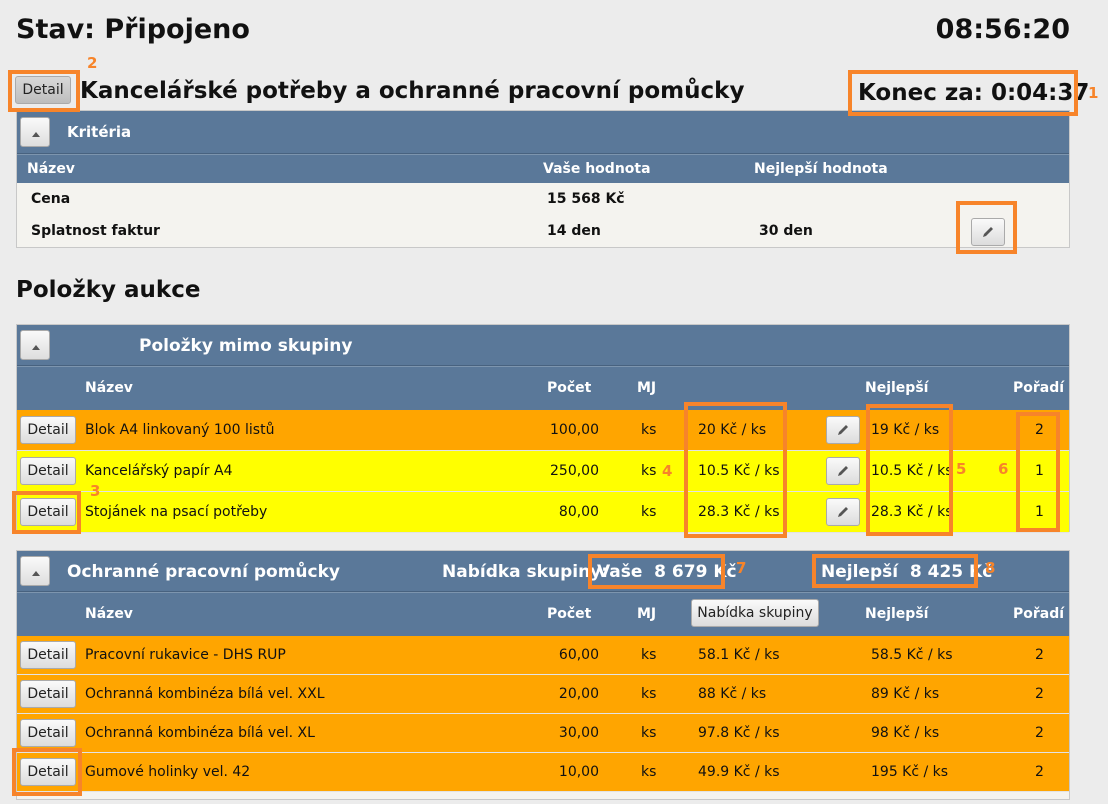  I want to click on item-count: 10,00, so click(578, 772).